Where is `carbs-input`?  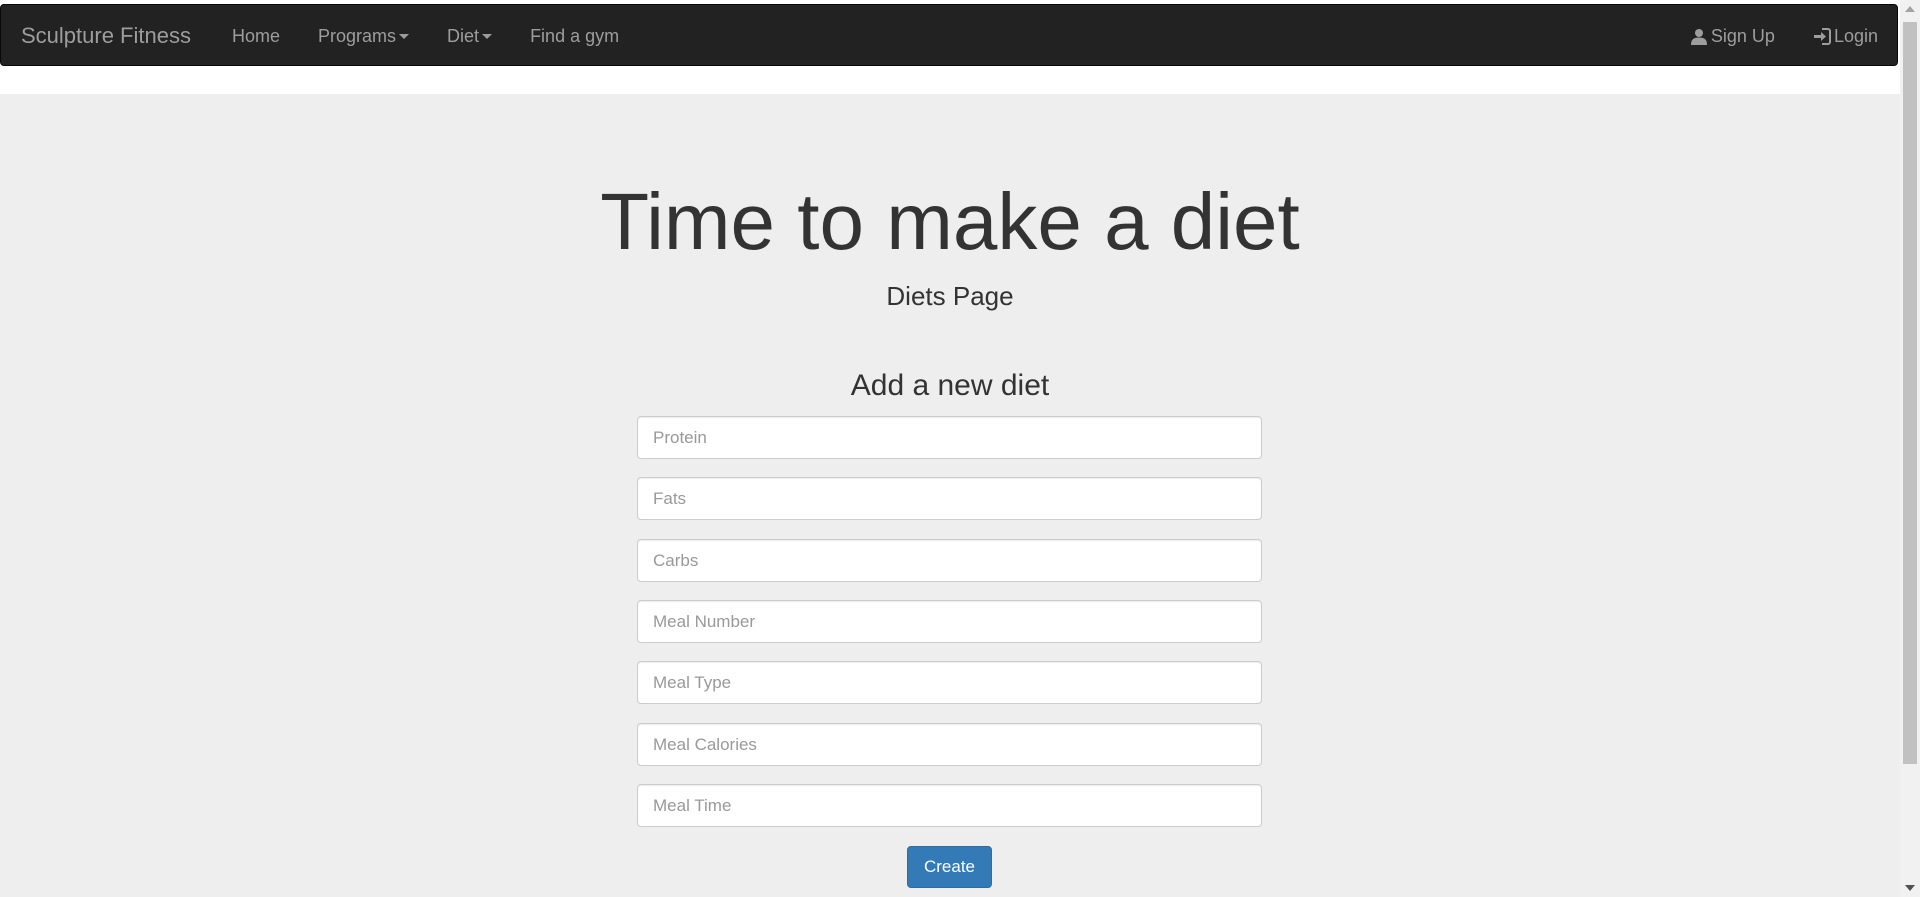
carbs-input is located at coordinates (949, 560).